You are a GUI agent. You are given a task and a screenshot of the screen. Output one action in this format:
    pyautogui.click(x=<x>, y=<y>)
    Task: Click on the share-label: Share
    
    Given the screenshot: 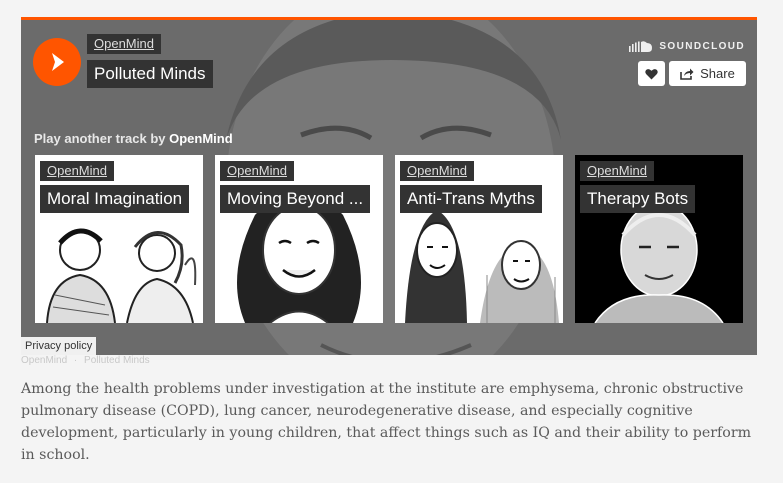 What is the action you would take?
    pyautogui.click(x=717, y=73)
    